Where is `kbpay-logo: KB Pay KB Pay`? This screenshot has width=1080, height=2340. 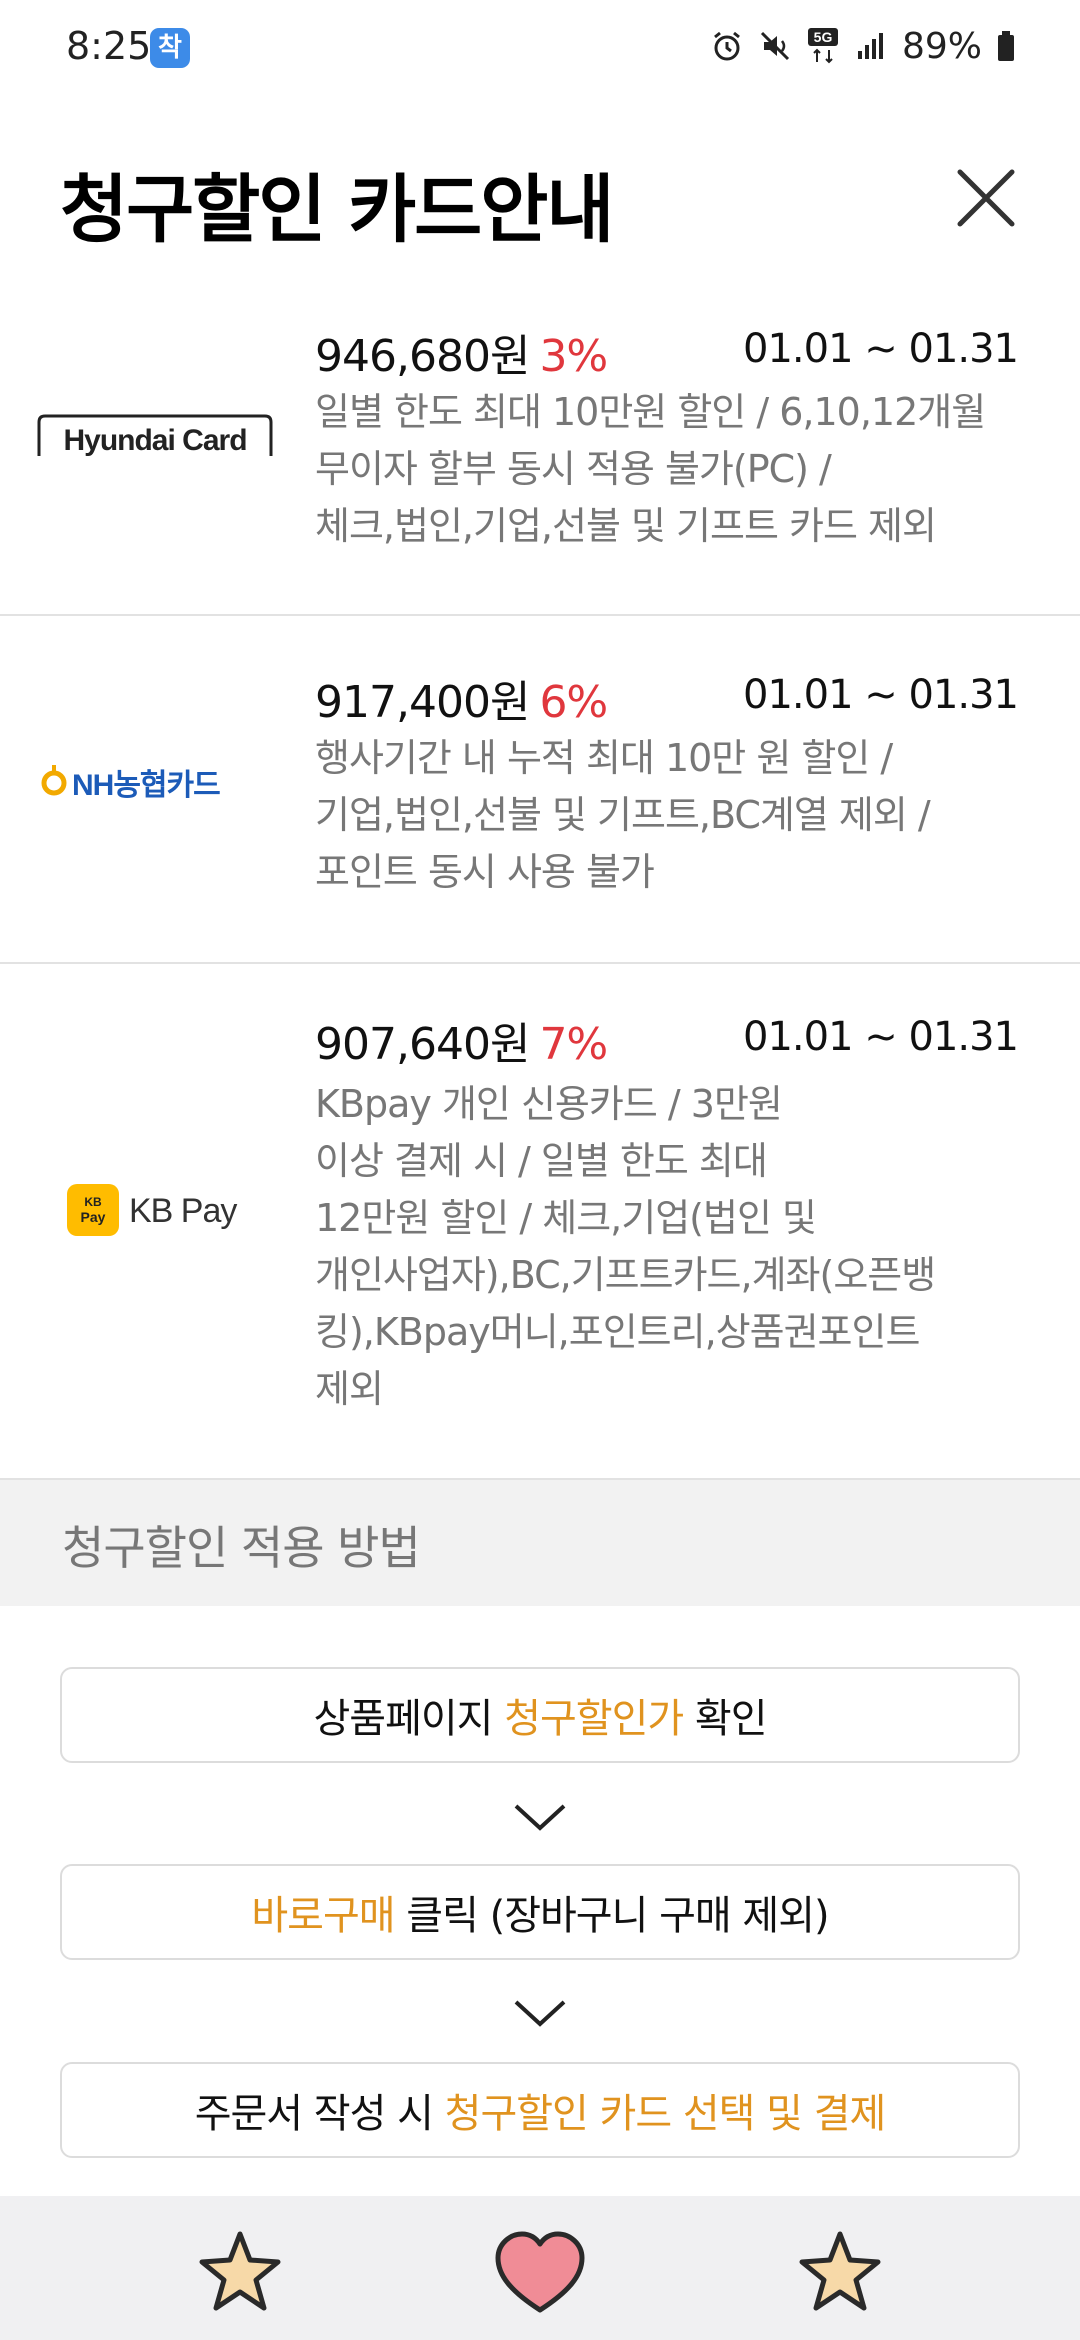
kbpay-logo: KB Pay KB Pay is located at coordinates (155, 1210).